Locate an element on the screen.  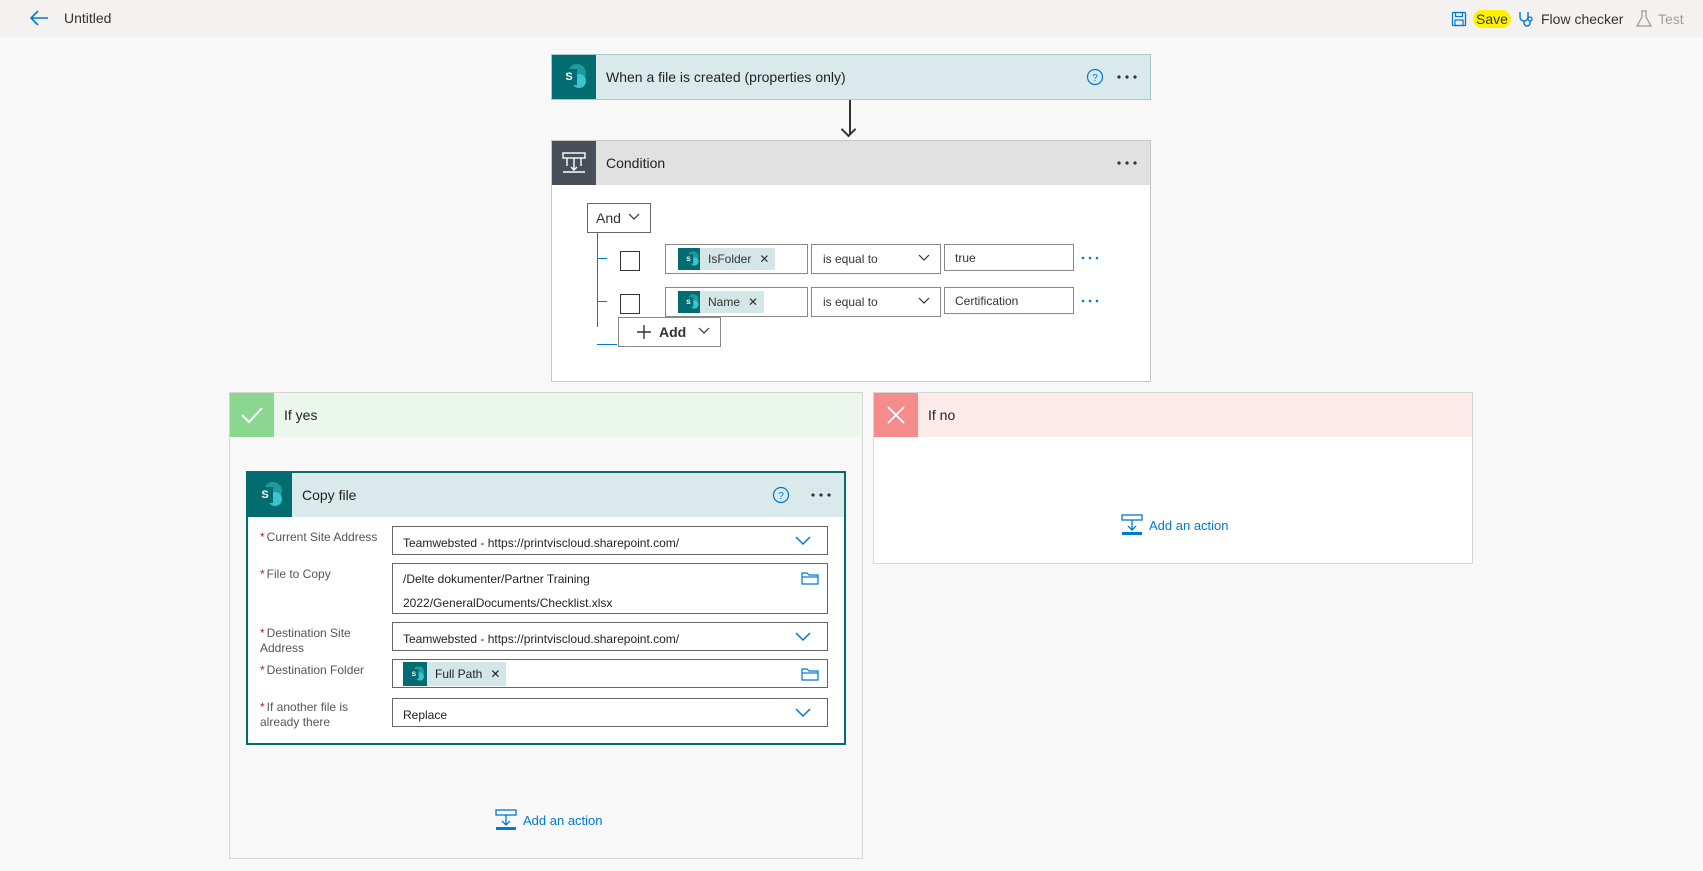
dynamic-content-token: S Full Path ✕ is located at coordinates (455, 674).